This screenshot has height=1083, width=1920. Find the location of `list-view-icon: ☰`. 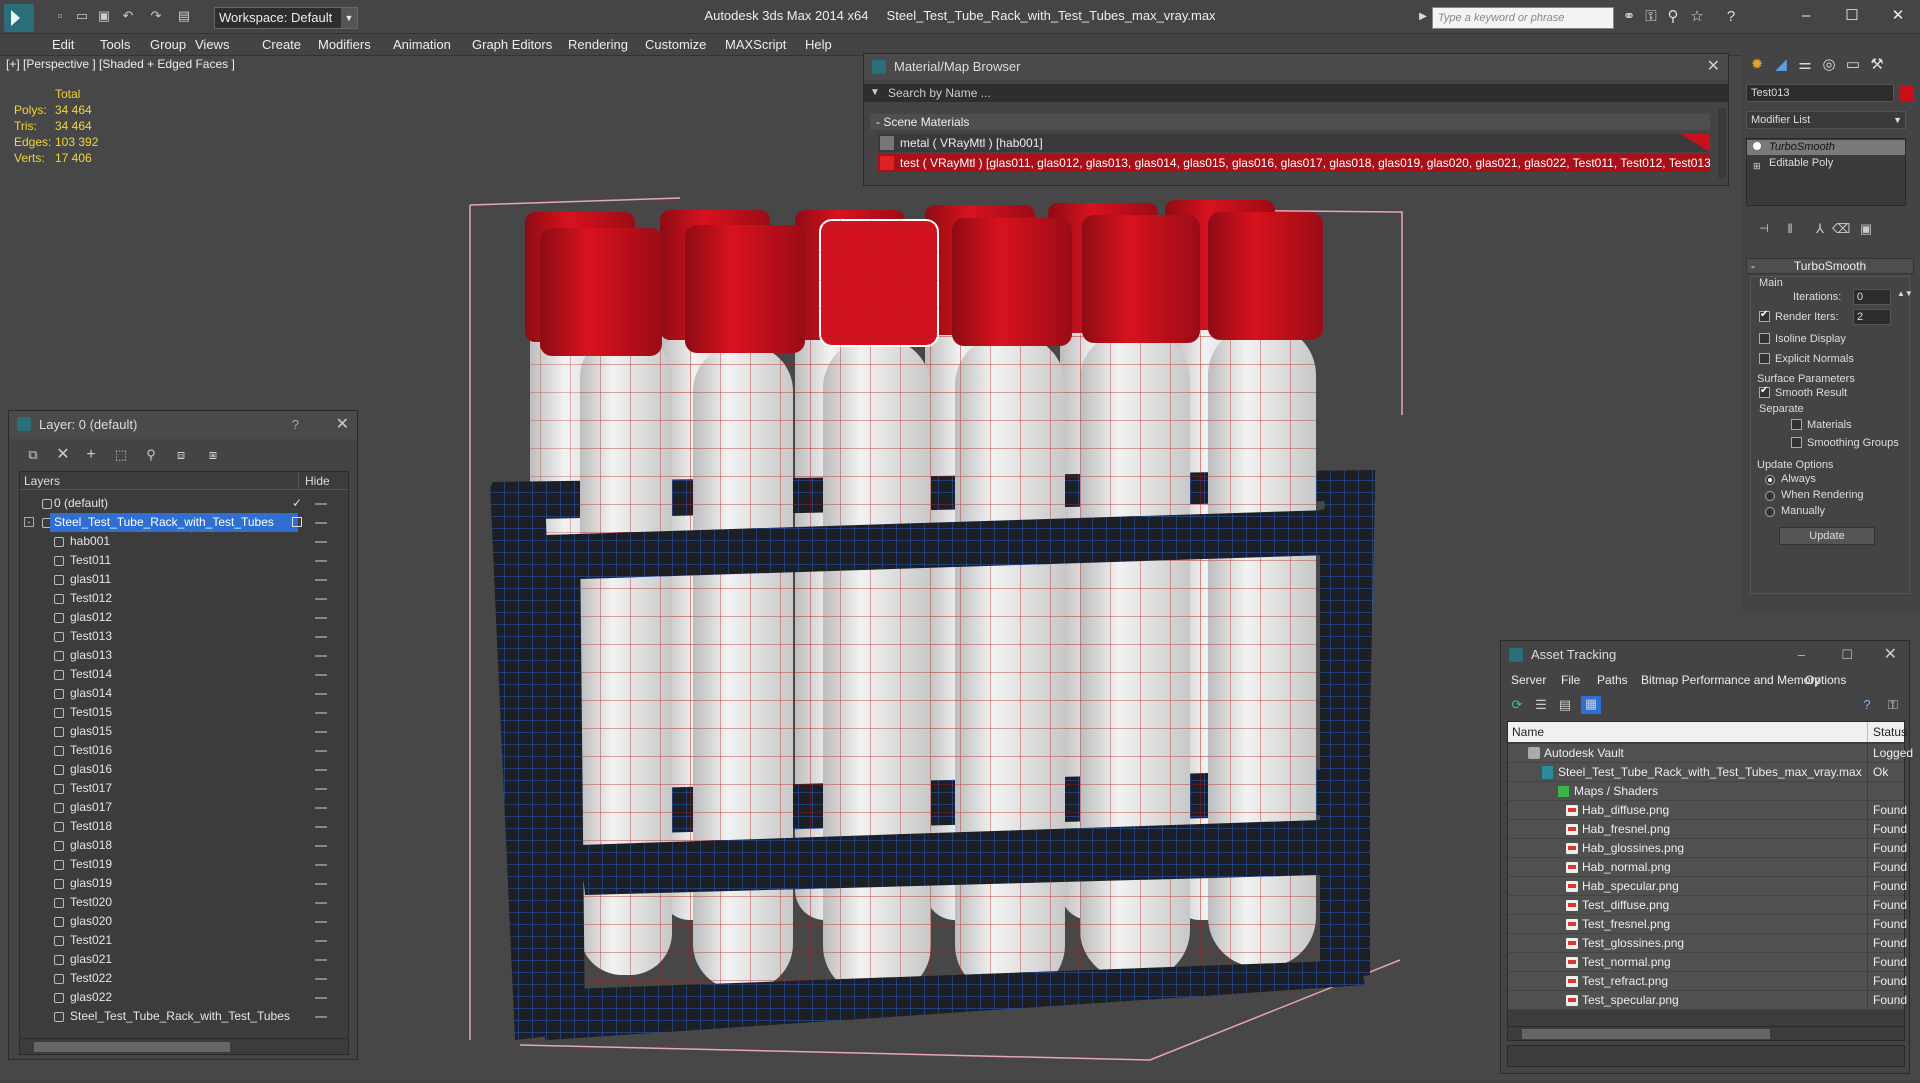

list-view-icon: ☰ is located at coordinates (1541, 705).